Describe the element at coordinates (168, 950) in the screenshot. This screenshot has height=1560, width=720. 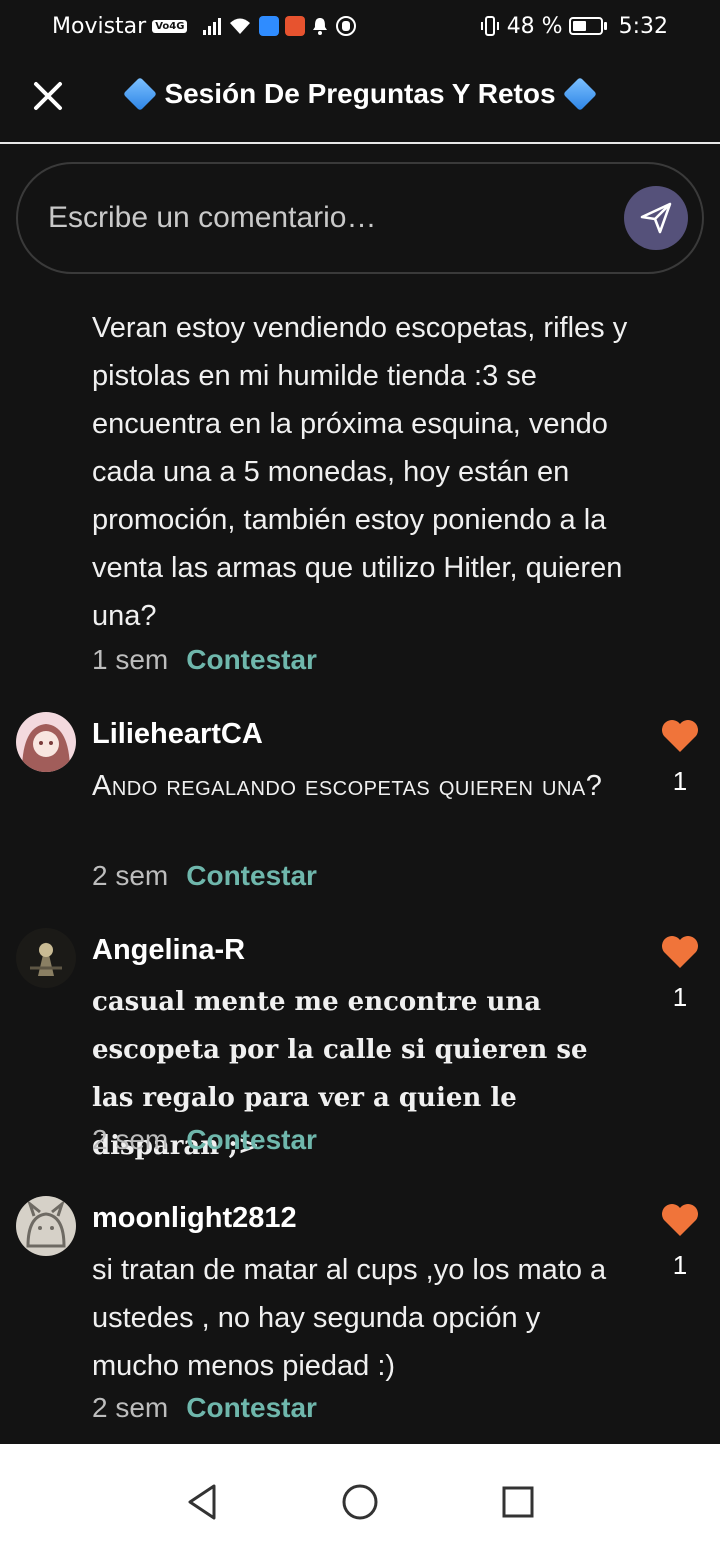
I see `username: Angelina-R` at that location.